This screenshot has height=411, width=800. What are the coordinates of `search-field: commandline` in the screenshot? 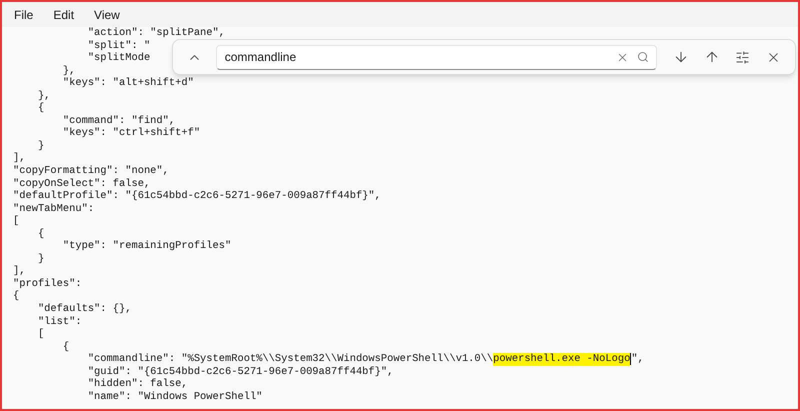 It's located at (437, 57).